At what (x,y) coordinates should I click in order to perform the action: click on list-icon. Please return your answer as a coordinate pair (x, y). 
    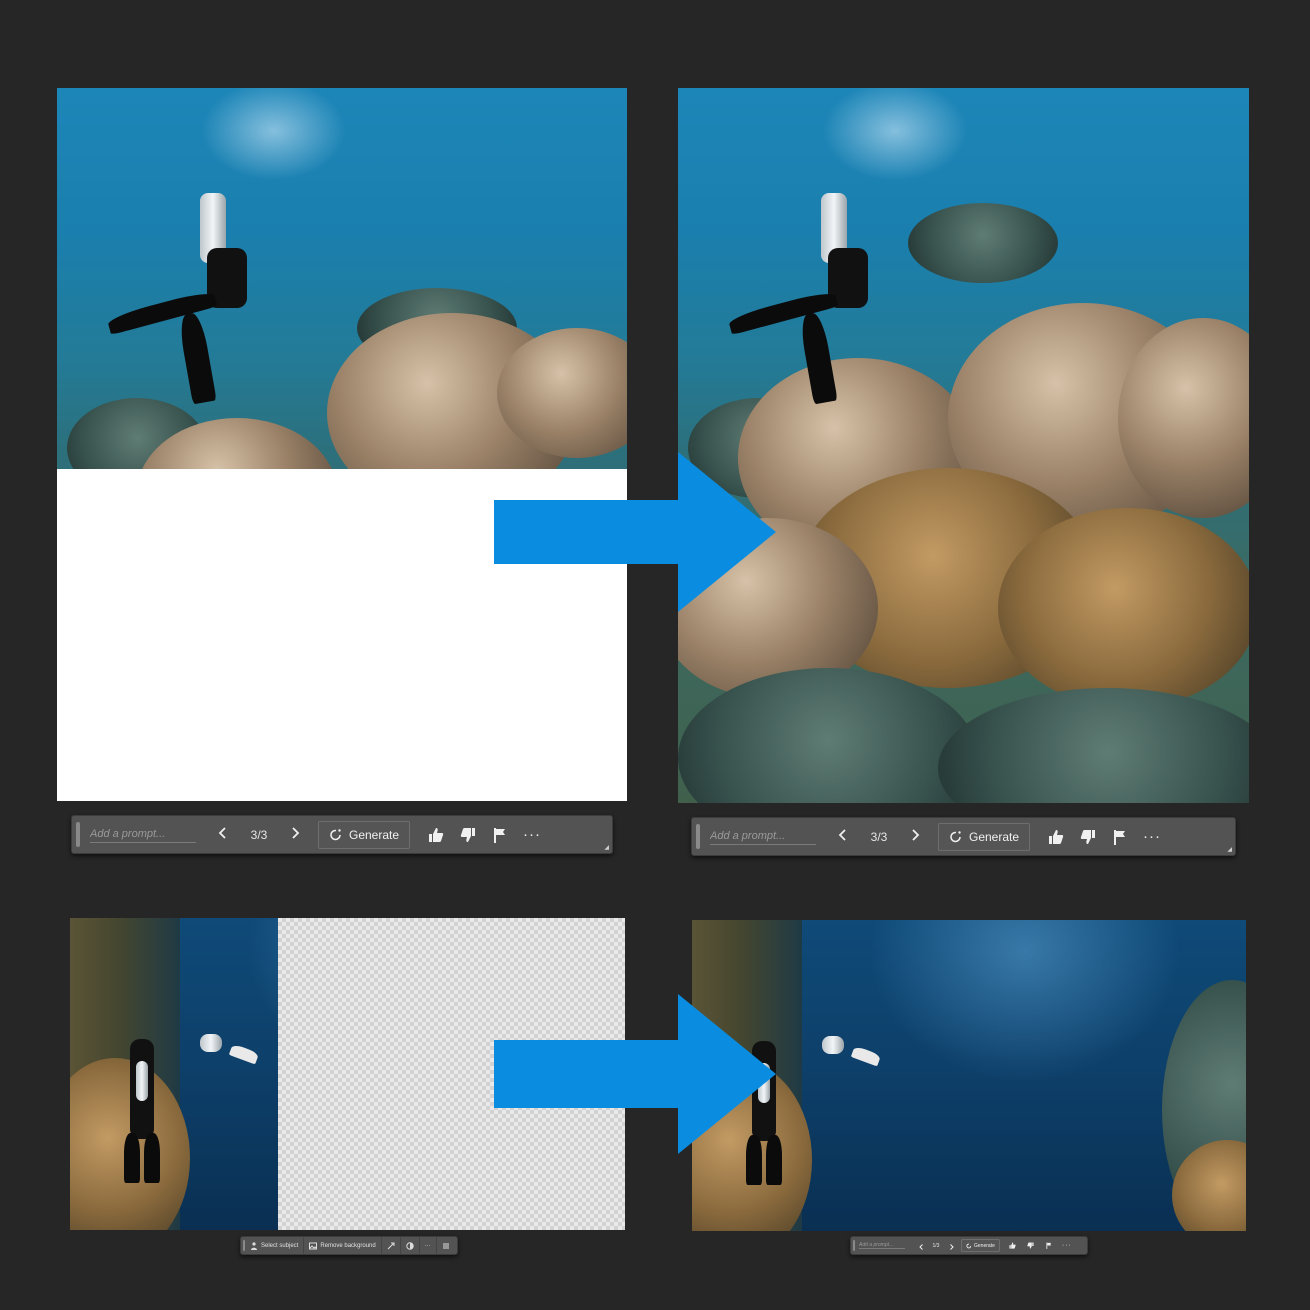
    Looking at the image, I should click on (445, 1245).